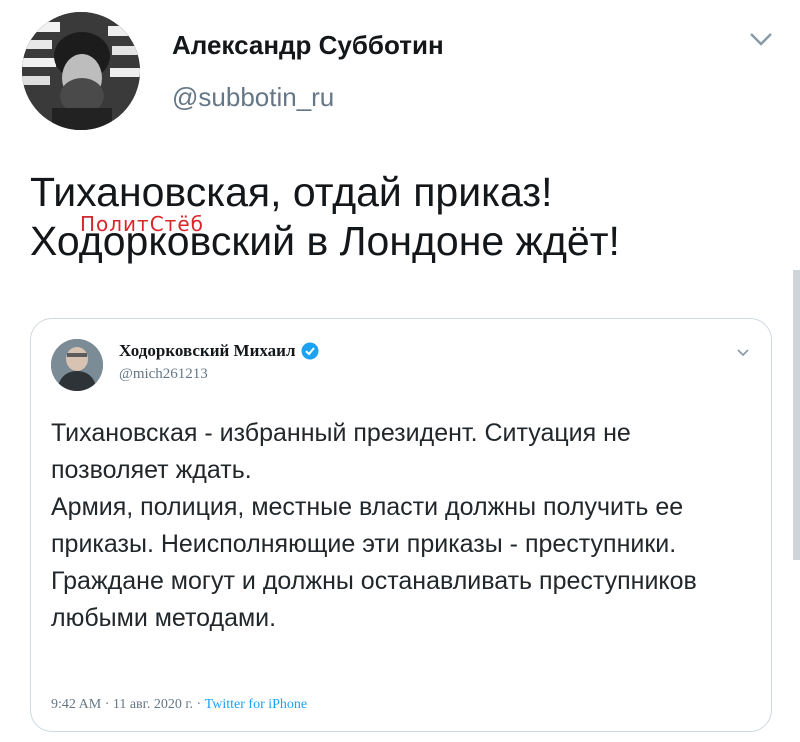  I want to click on quoted-author-handle: @mich261213, so click(163, 374).